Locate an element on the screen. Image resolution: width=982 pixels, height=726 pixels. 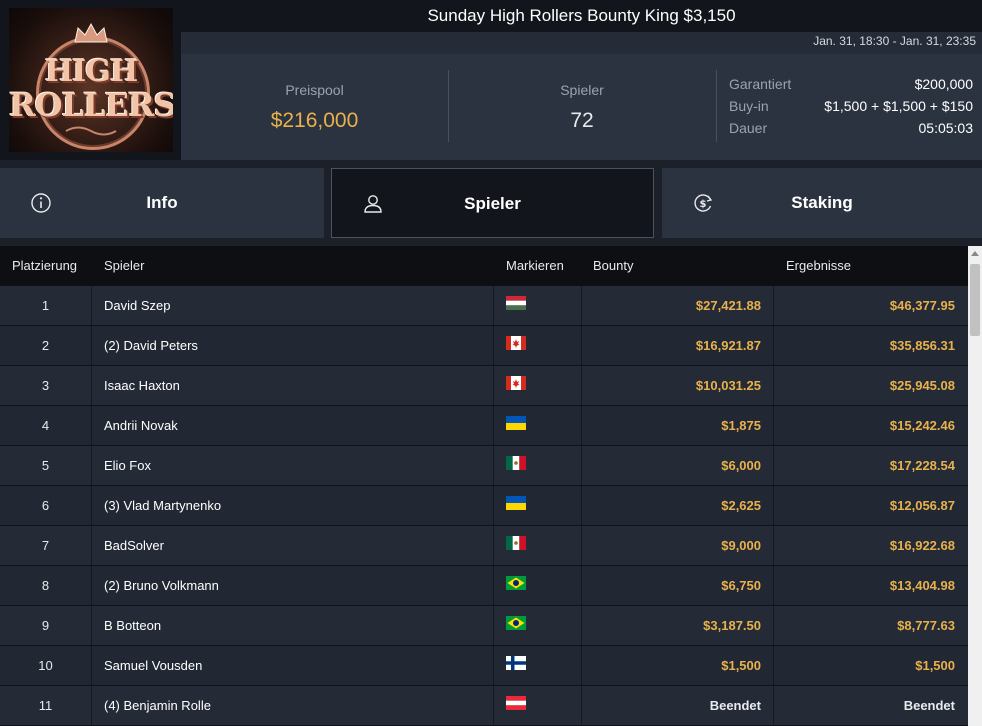
tab-spieler-label: Spieler is located at coordinates (492, 203).